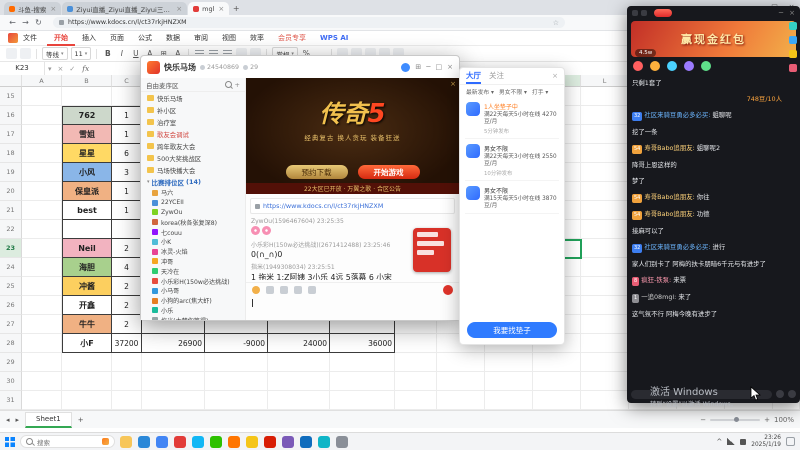 Image resolution: width=800 pixels, height=450 pixels. Describe the element at coordinates (87, 381) in the screenshot. I see `cell-B30` at that location.